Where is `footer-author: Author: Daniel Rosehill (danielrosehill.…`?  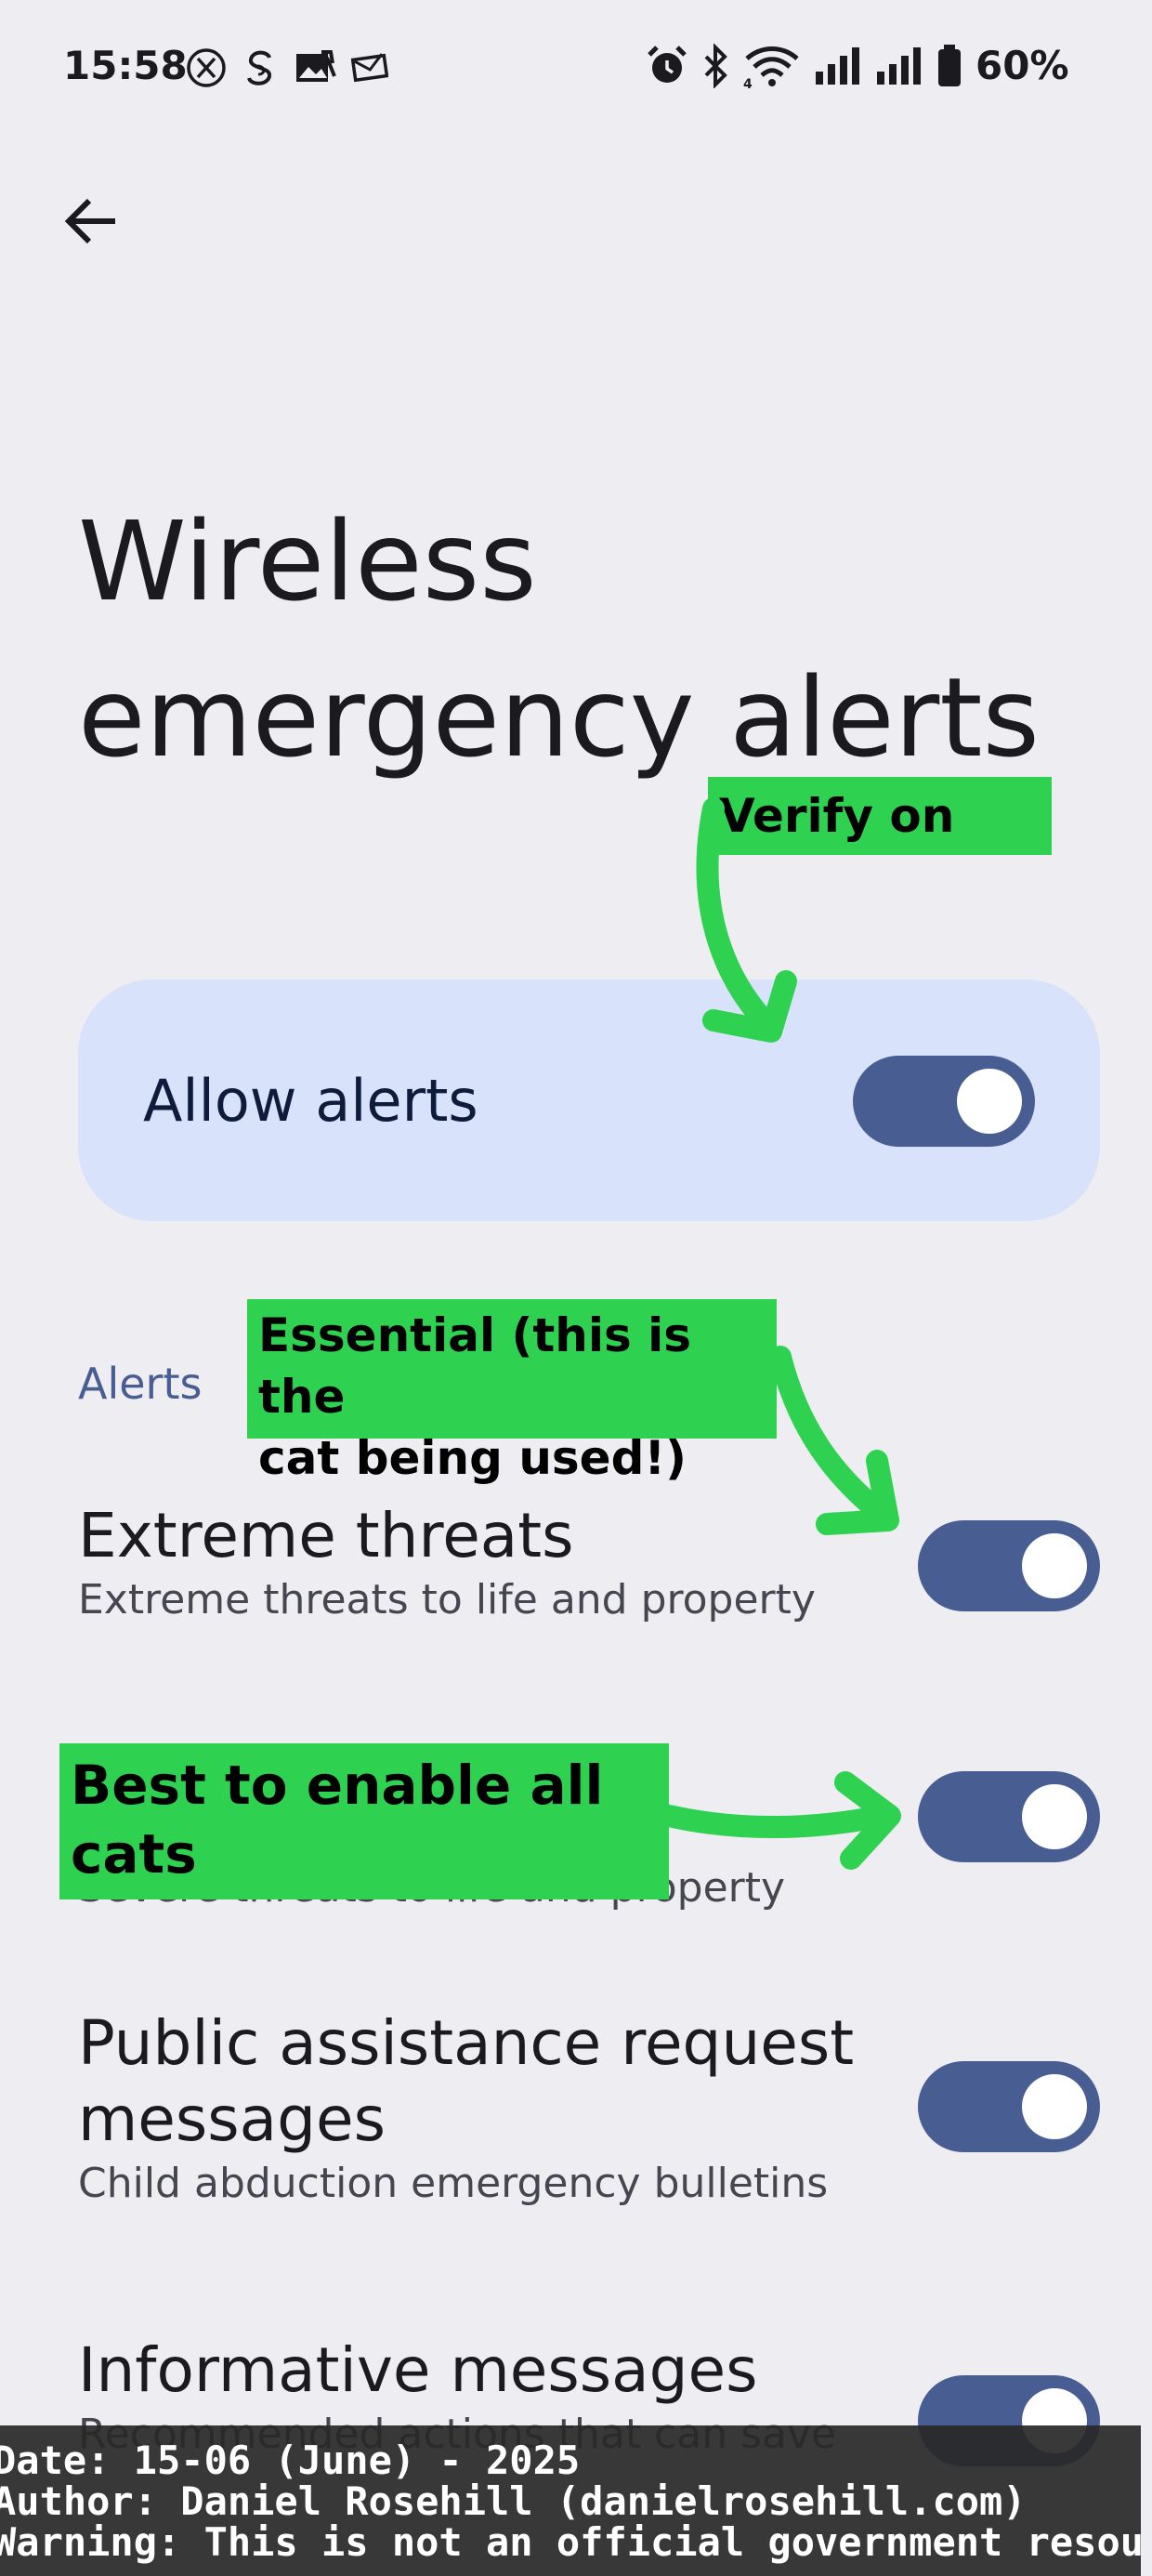 footer-author: Author: Daniel Rosehill (danielrosehill.… is located at coordinates (513, 2501).